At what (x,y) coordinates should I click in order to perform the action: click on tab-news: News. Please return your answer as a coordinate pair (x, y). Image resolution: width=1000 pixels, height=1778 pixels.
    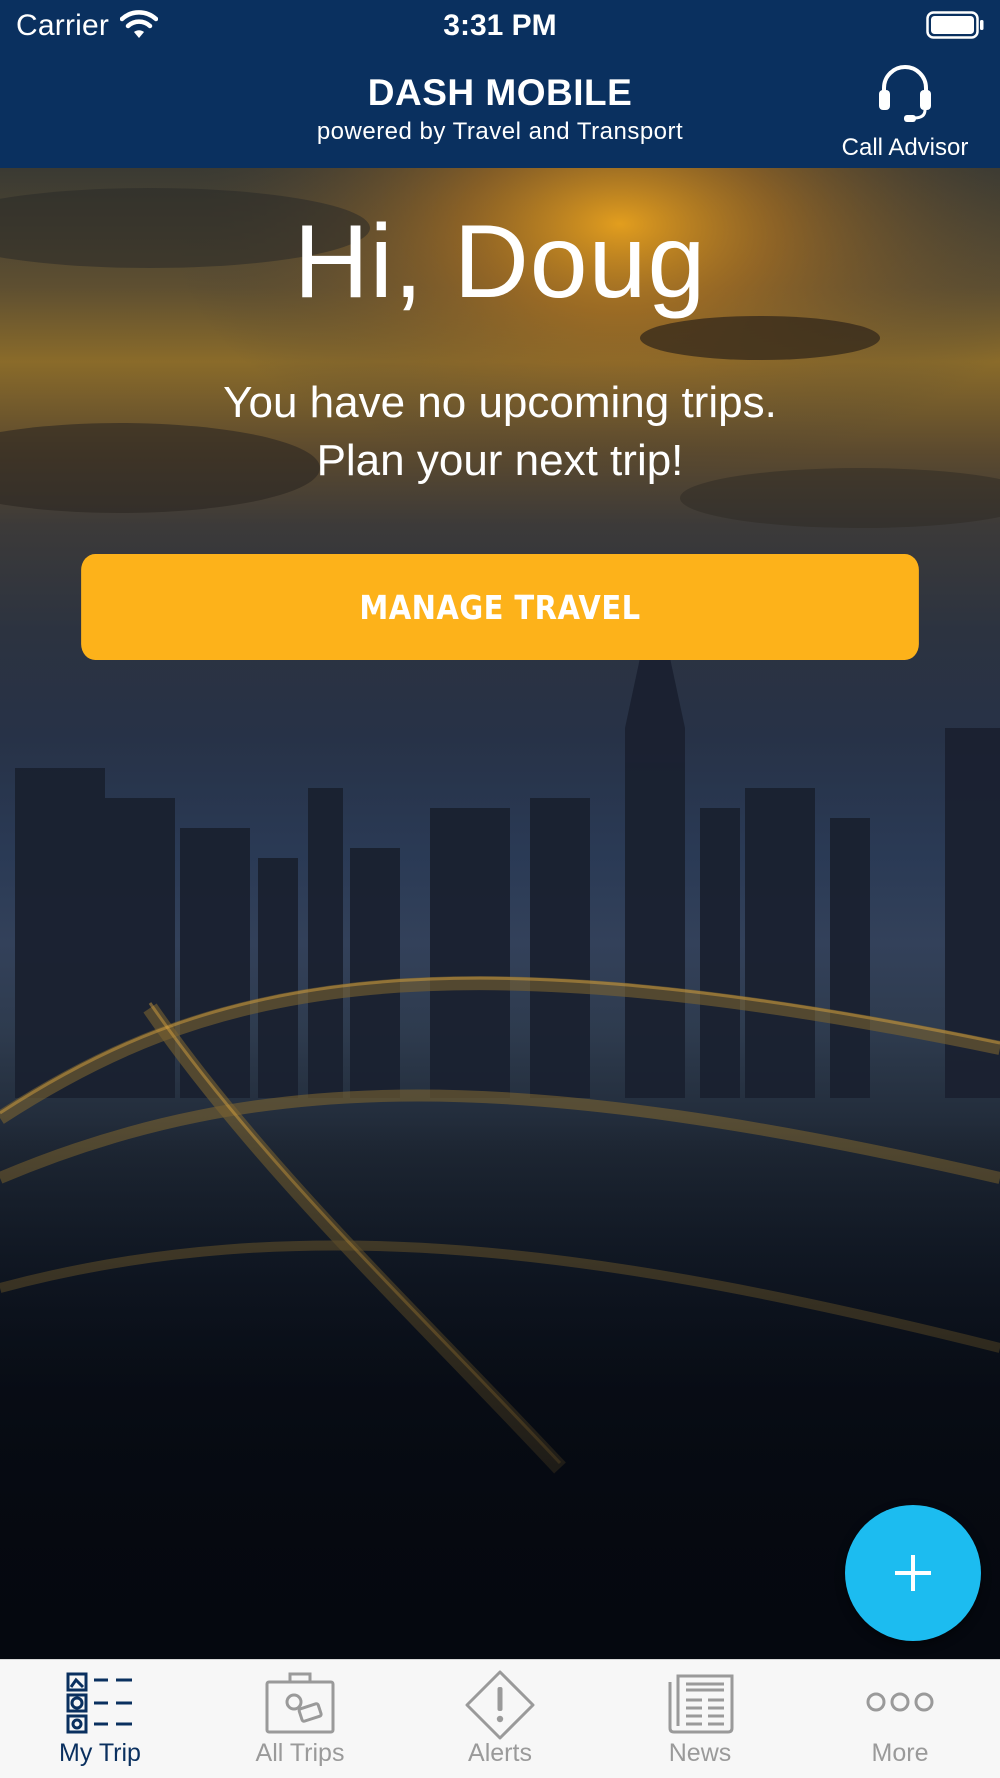
    Looking at the image, I should click on (700, 1719).